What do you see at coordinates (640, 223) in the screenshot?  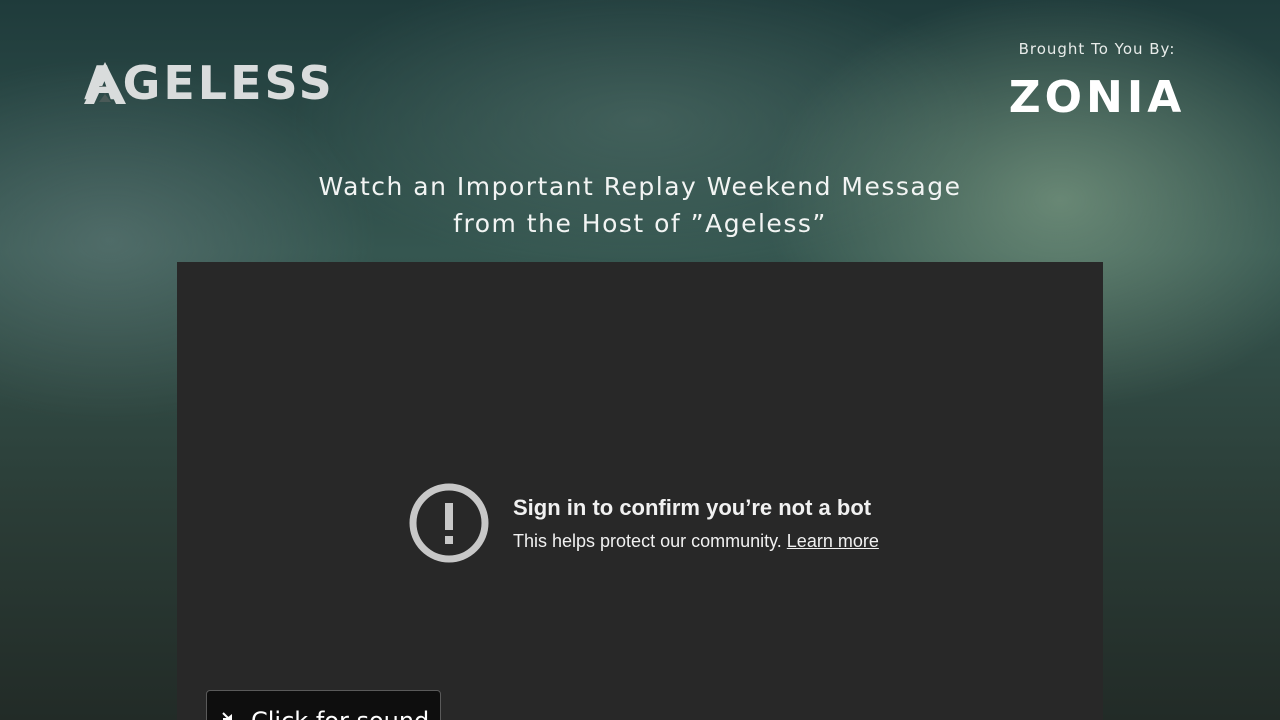 I see `headline-line-2: from the Host of ”Ageless”` at bounding box center [640, 223].